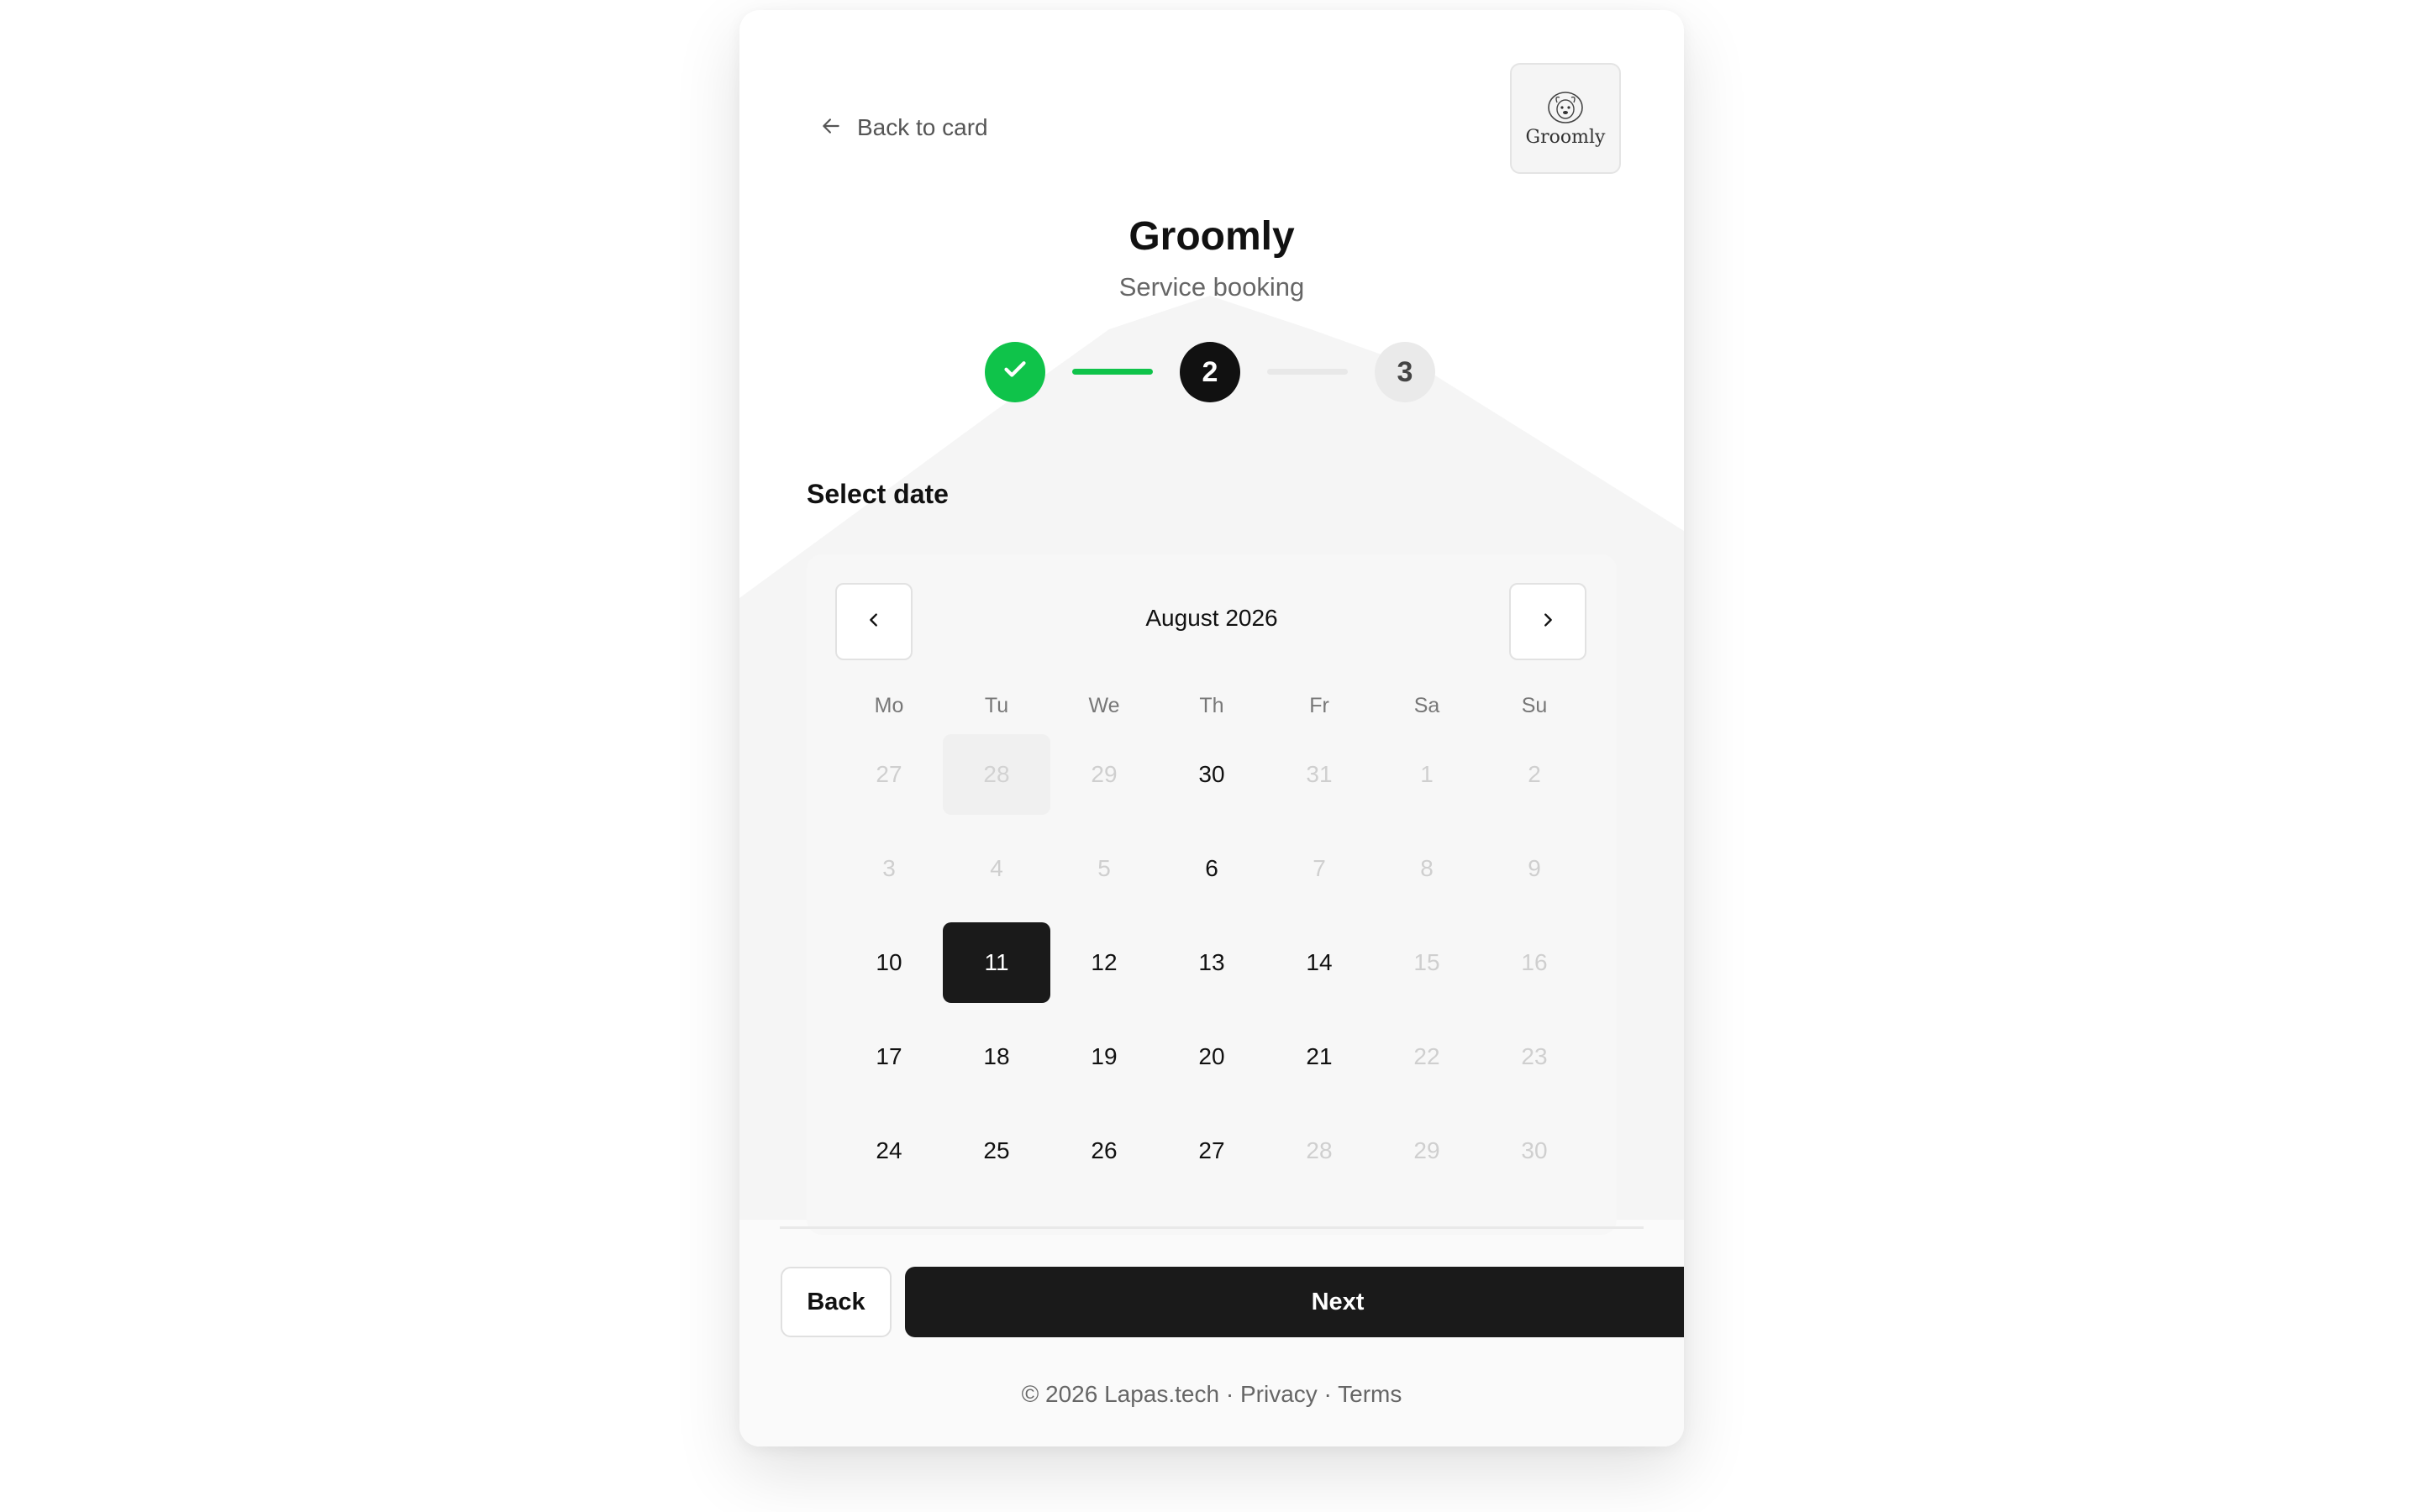 Image resolution: width=2420 pixels, height=1512 pixels. Describe the element at coordinates (1565, 109) in the screenshot. I see `dog-logo-icon` at that location.